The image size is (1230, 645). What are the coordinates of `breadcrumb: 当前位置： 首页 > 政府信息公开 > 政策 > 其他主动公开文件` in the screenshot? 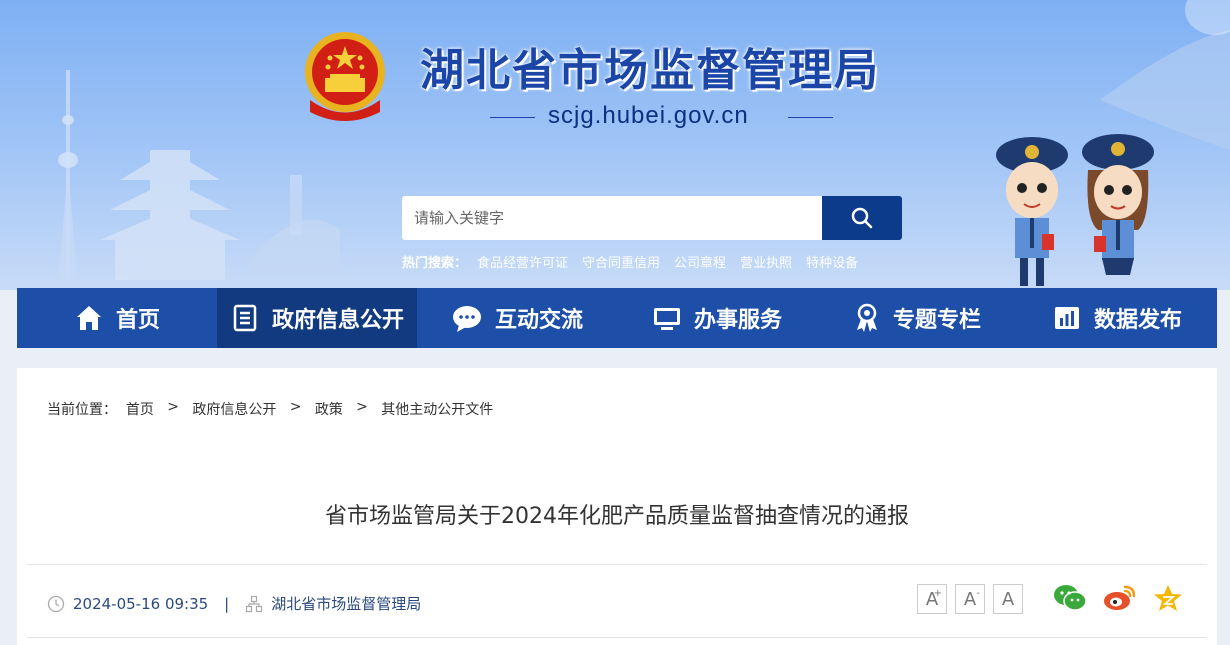 It's located at (270, 409).